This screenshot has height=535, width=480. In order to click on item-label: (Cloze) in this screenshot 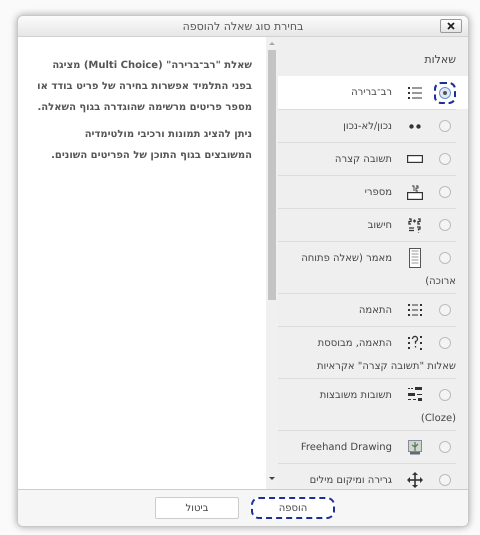, I will do `click(438, 419)`.